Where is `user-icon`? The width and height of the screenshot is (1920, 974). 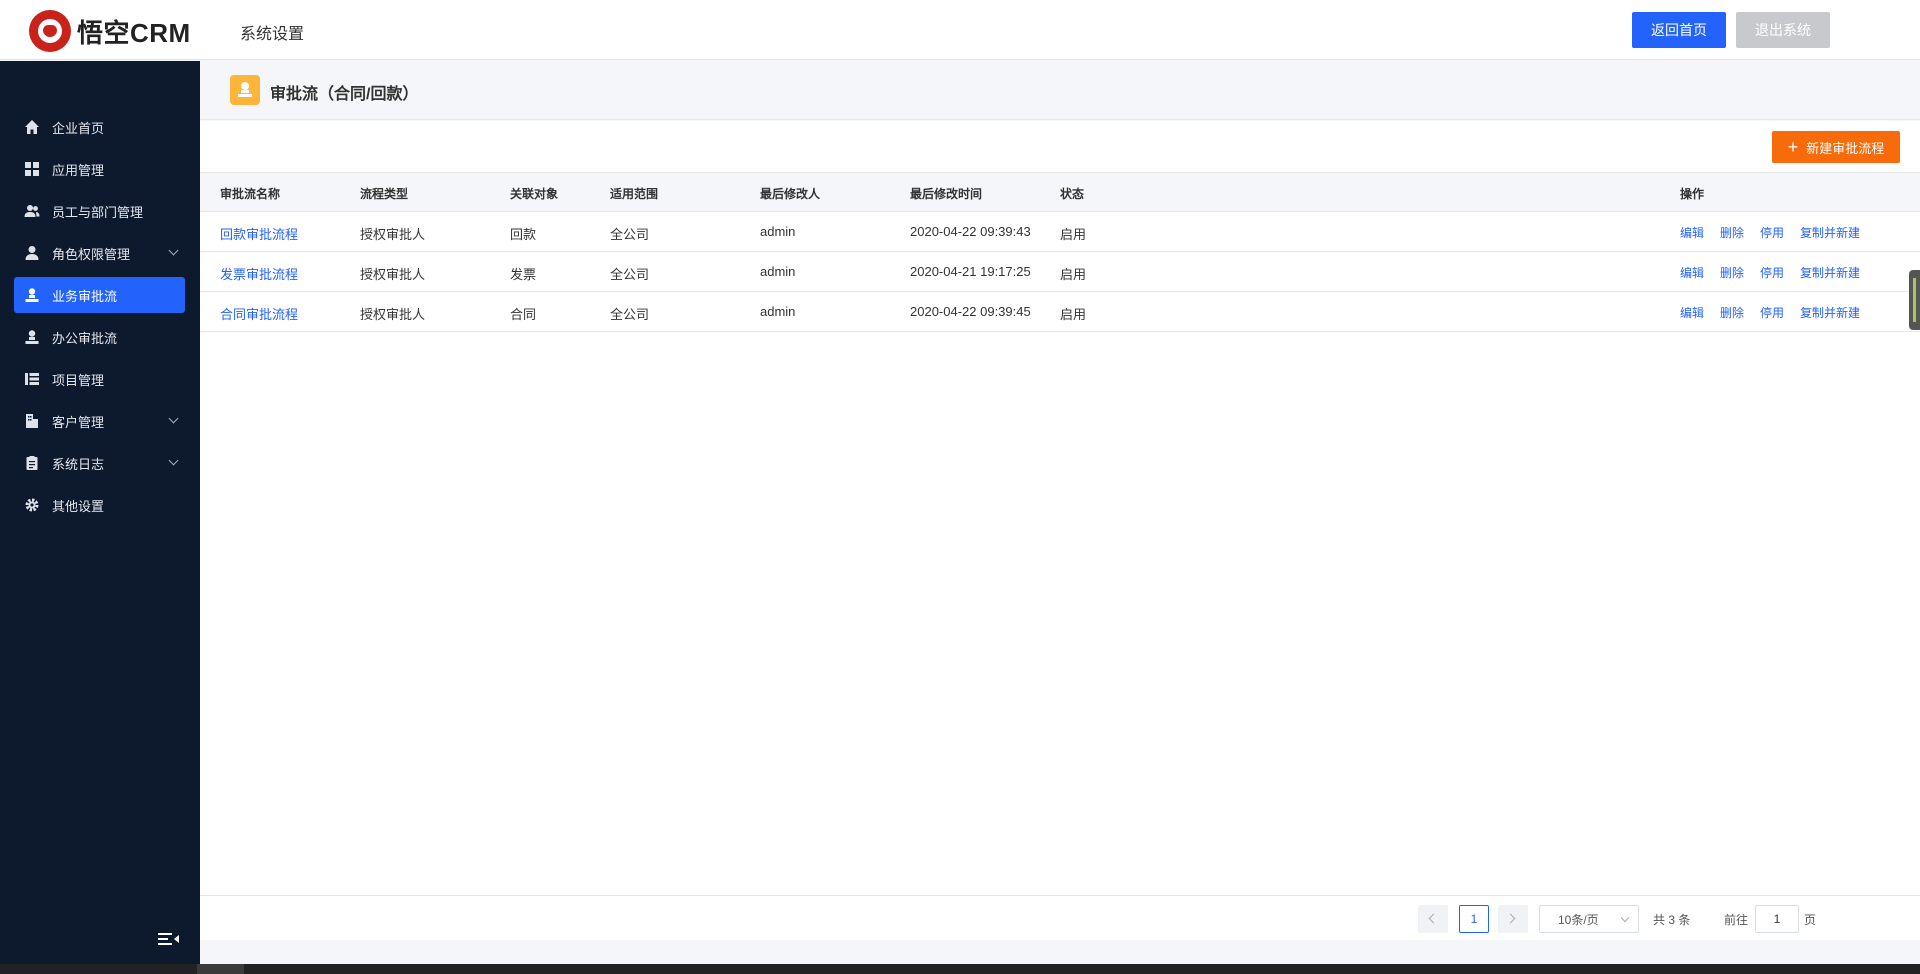 user-icon is located at coordinates (32, 253).